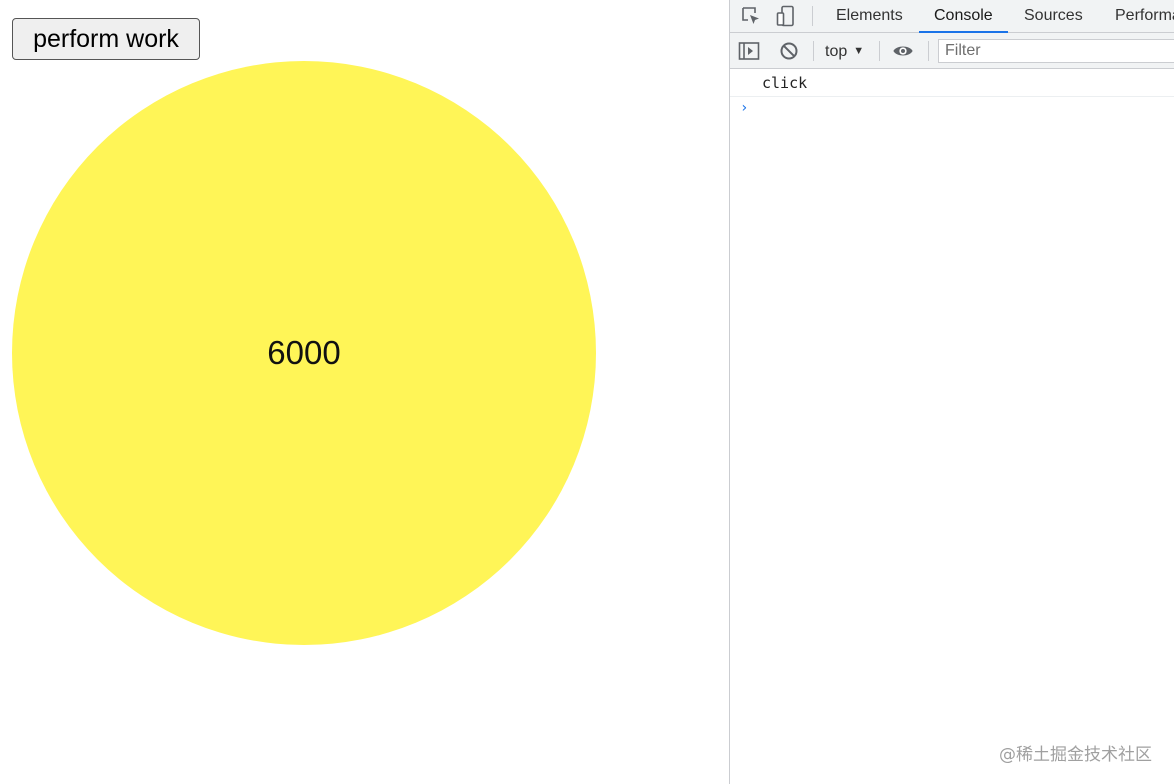 The height and width of the screenshot is (784, 1174). What do you see at coordinates (785, 83) in the screenshot?
I see `console-message-text: click` at bounding box center [785, 83].